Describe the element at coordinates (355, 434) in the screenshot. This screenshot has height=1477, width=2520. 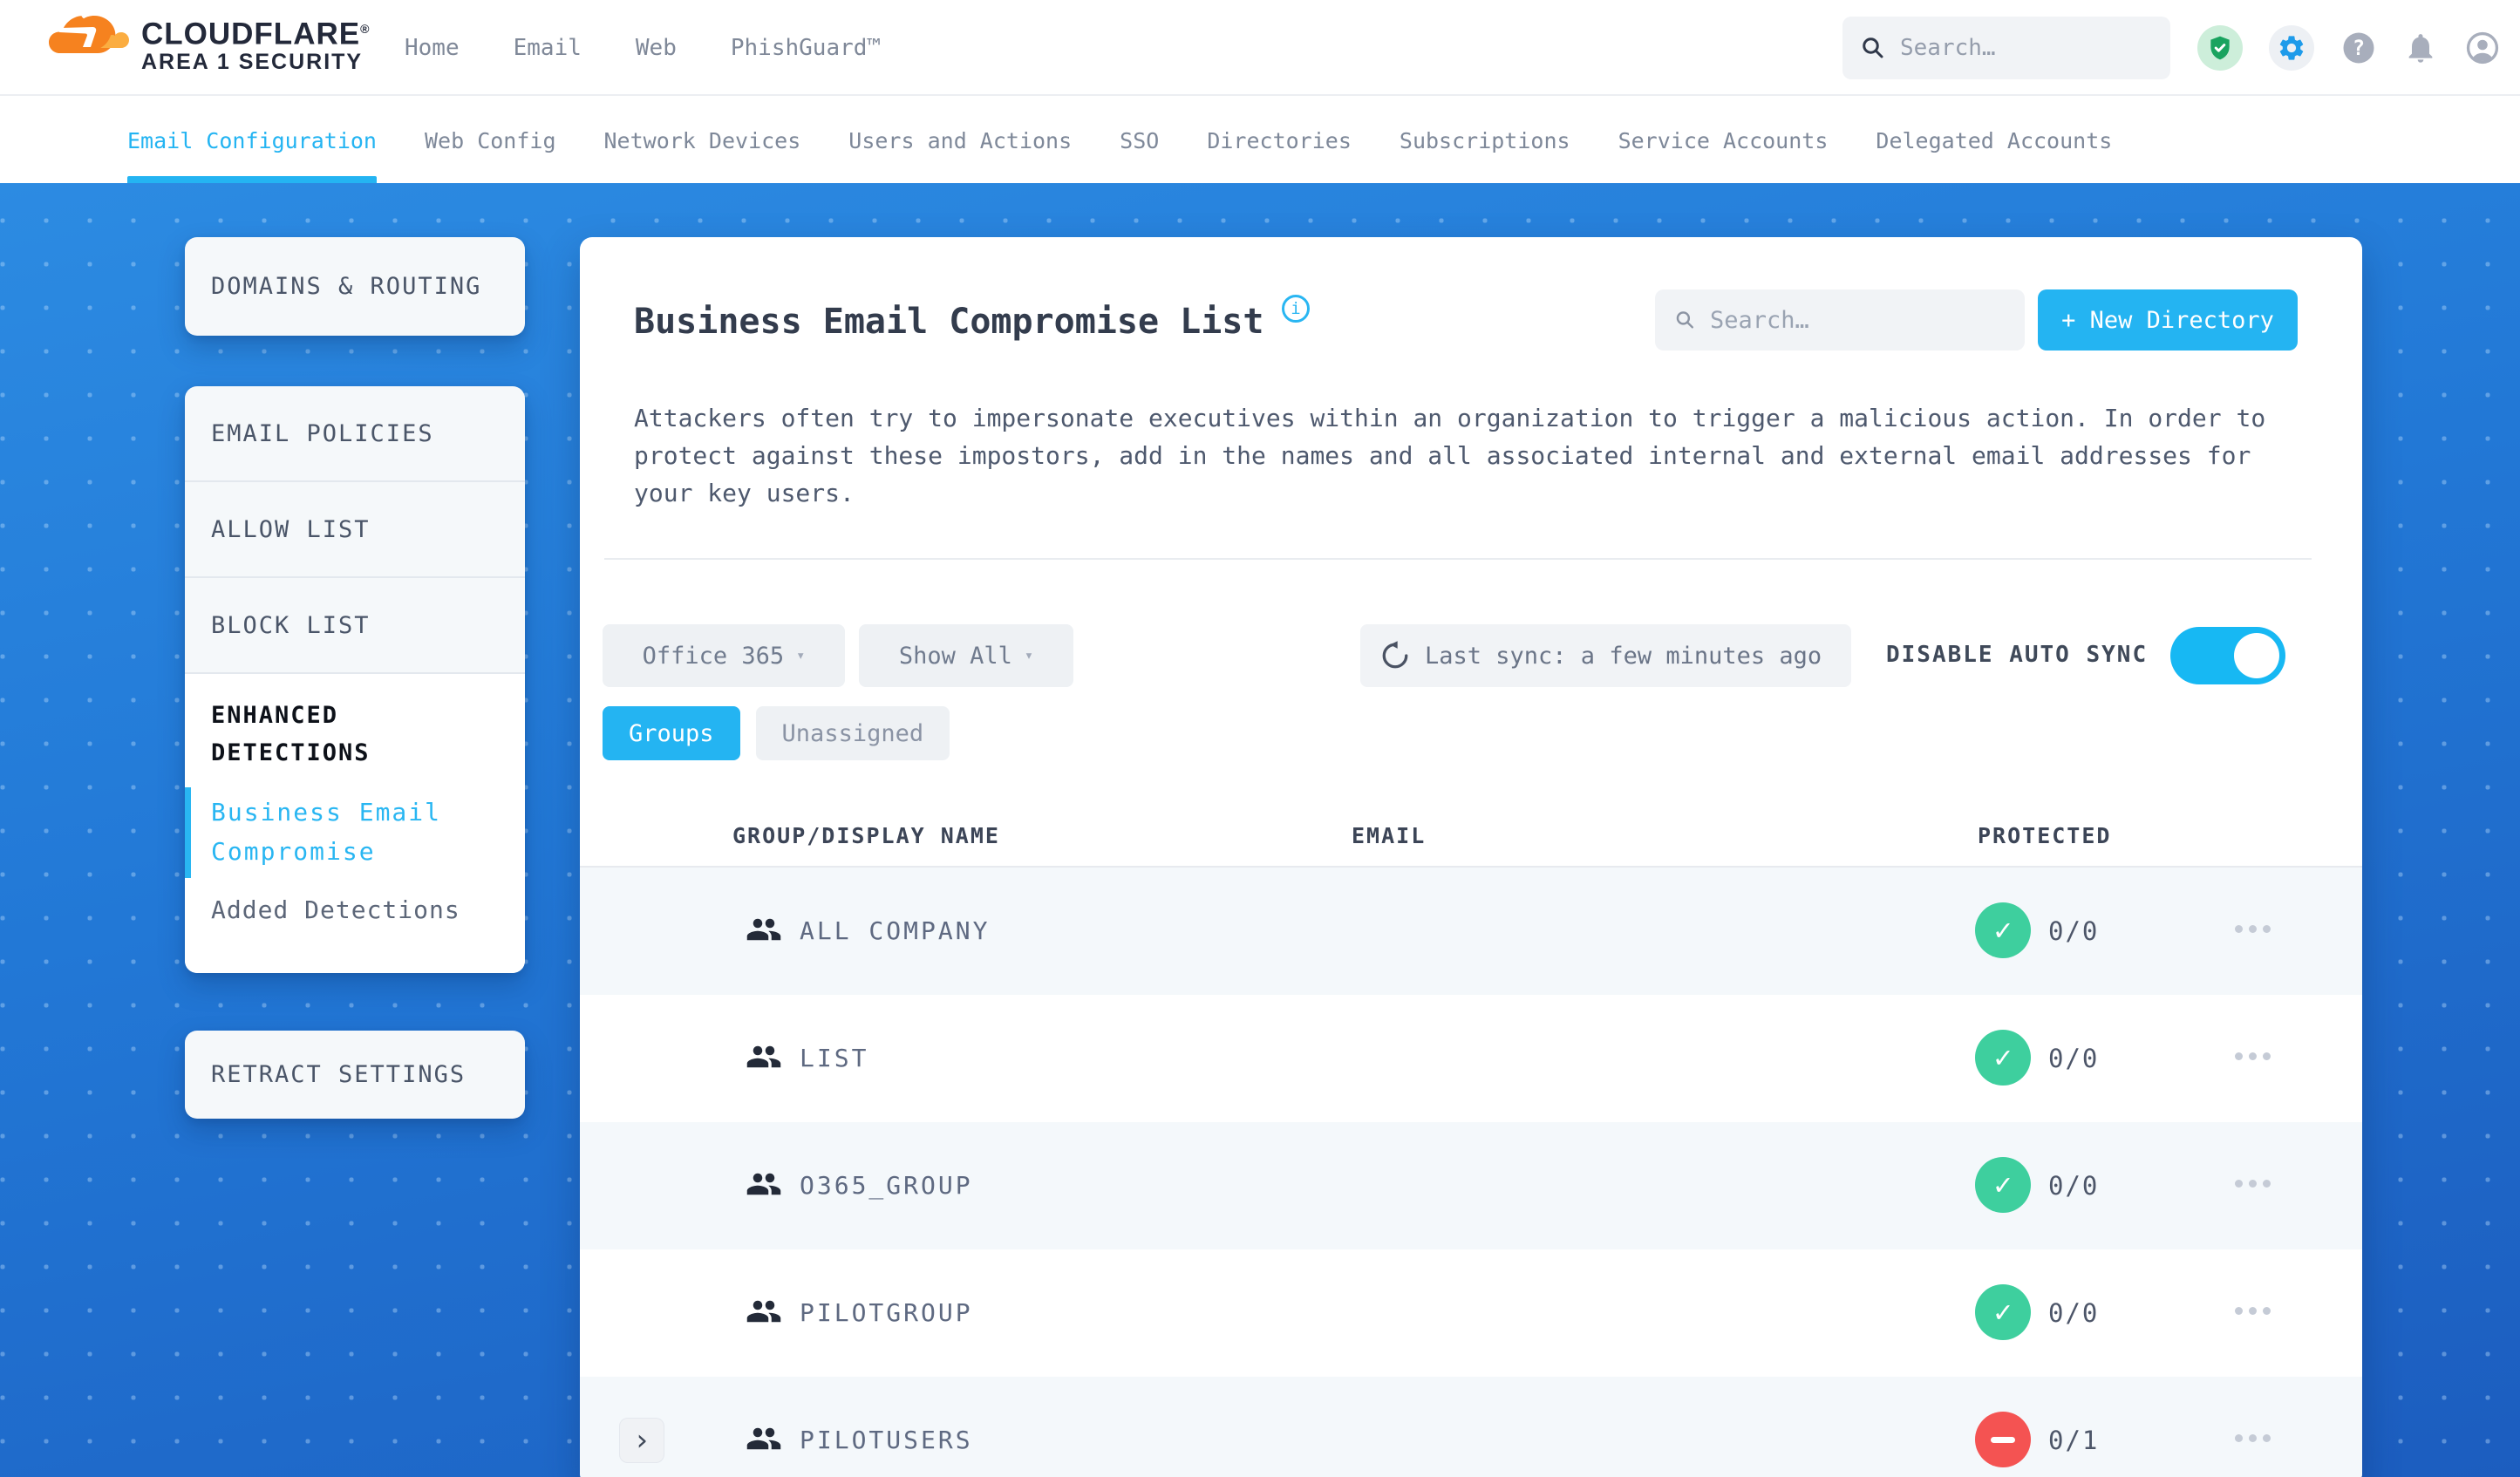
I see `sidebar-item-email-policies: EMAIL POLICIES` at that location.